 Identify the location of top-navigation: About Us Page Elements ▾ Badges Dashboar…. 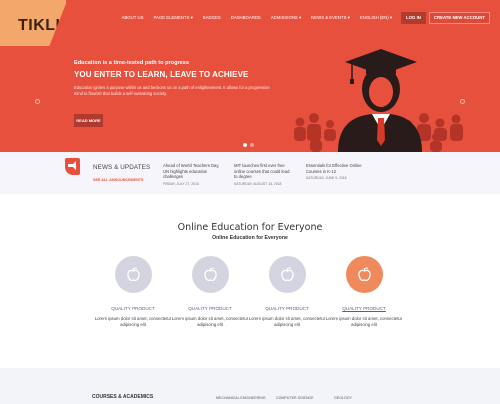
(303, 18).